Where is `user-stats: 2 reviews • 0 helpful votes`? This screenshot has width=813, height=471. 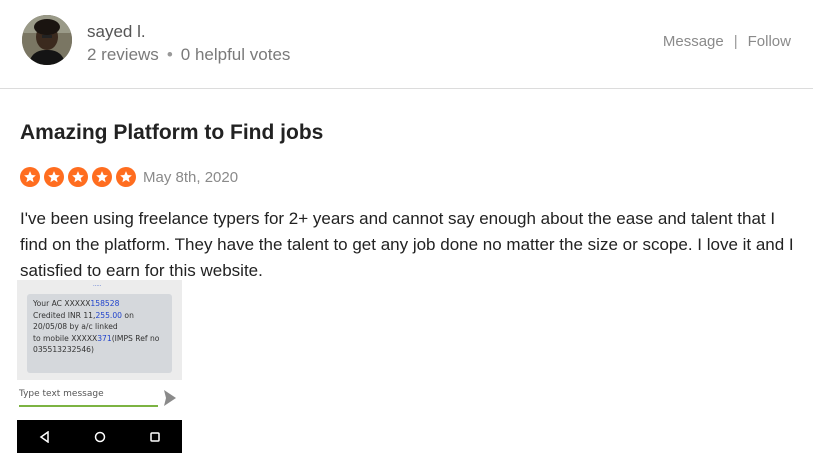 user-stats: 2 reviews • 0 helpful votes is located at coordinates (188, 55).